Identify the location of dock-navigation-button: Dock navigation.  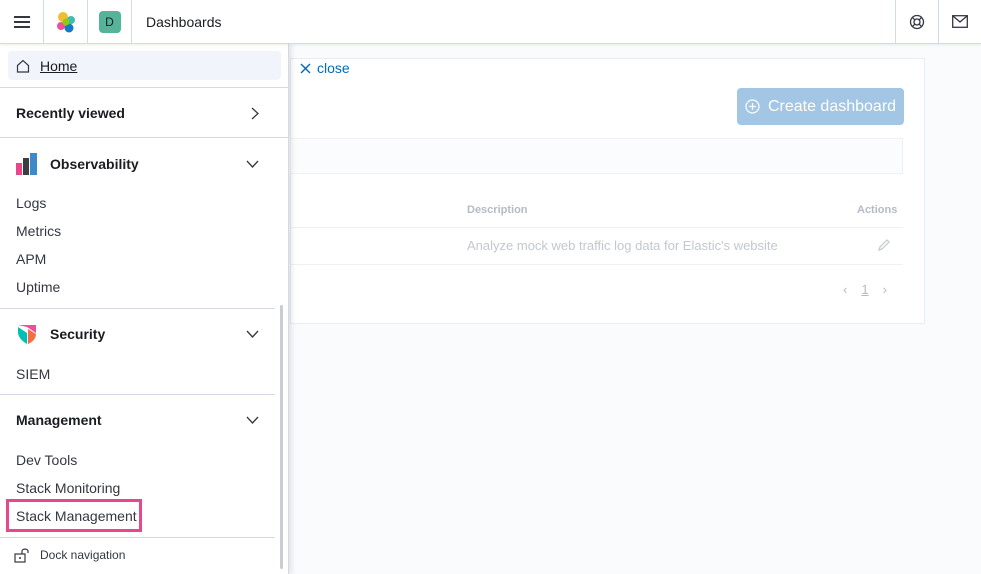
(69, 555).